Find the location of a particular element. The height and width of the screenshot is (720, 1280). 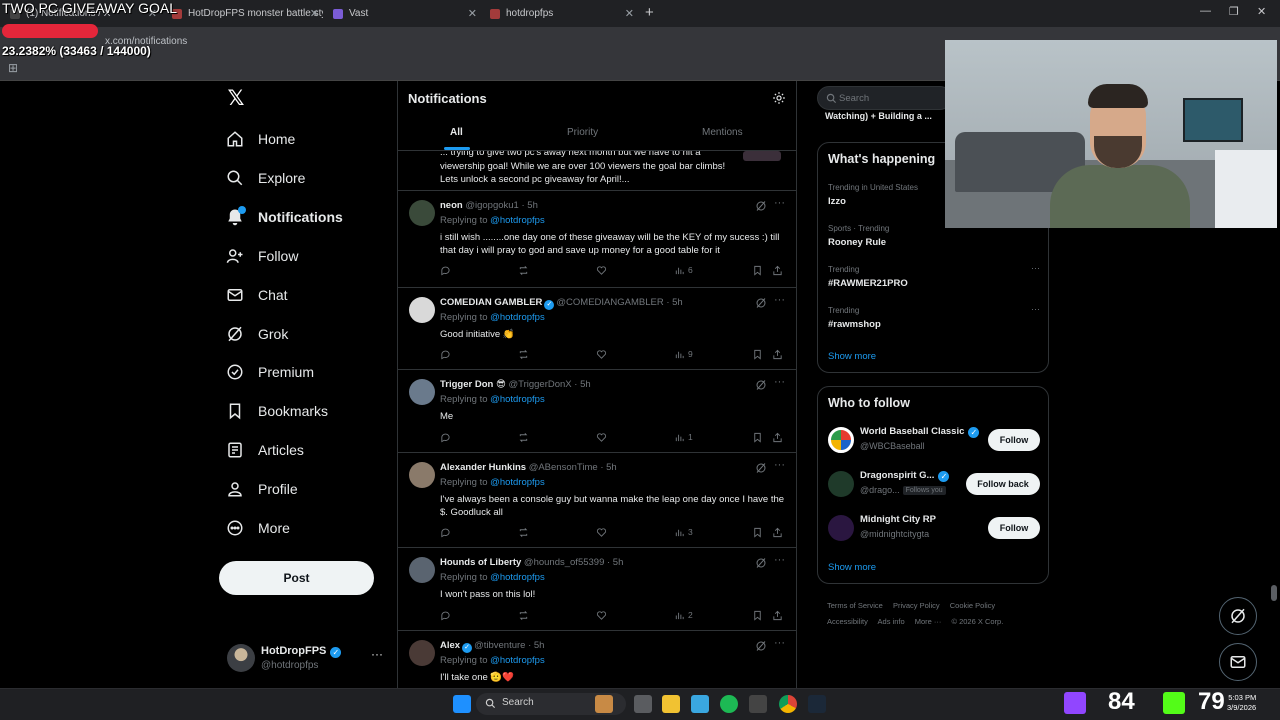

author-name: COMEDIAN GAMBLER is located at coordinates (491, 302).